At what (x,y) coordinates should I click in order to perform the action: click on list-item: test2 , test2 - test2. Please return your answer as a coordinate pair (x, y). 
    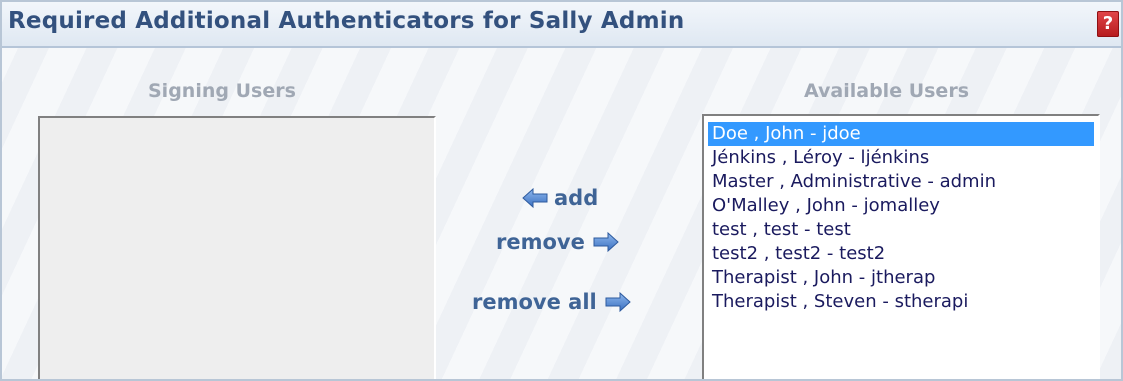
    Looking at the image, I should click on (901, 254).